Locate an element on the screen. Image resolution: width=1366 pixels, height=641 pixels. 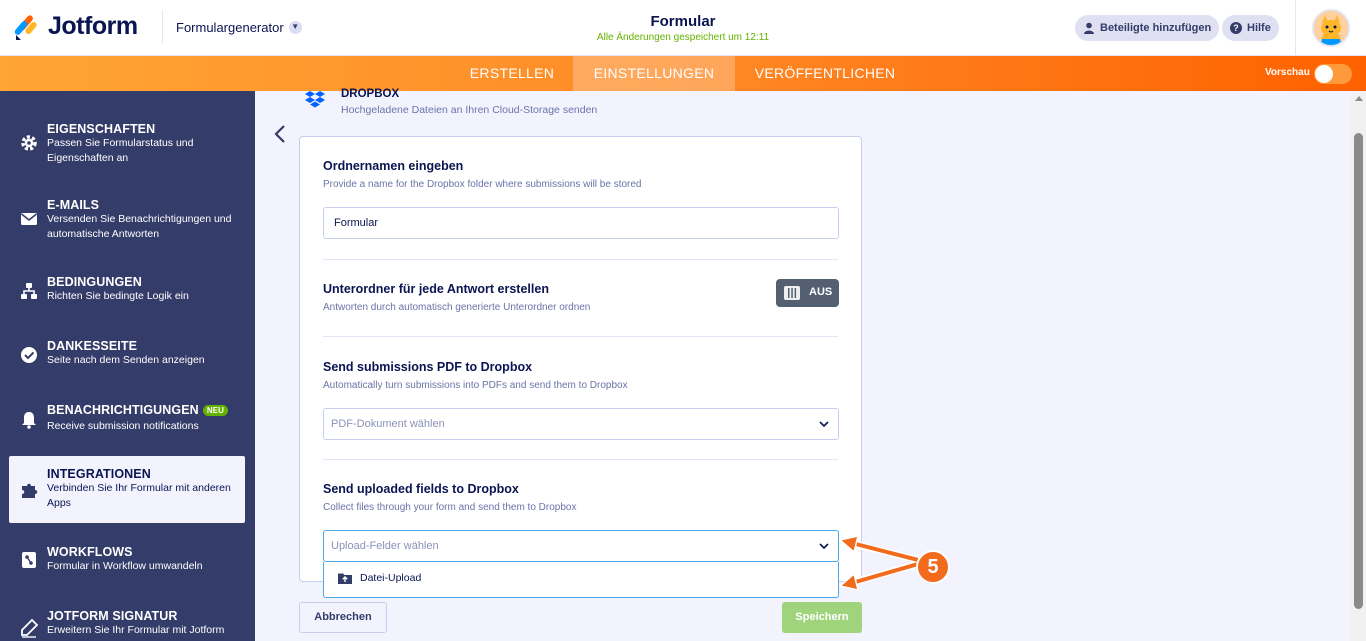
subfolder-toggle: AUS is located at coordinates (807, 293).